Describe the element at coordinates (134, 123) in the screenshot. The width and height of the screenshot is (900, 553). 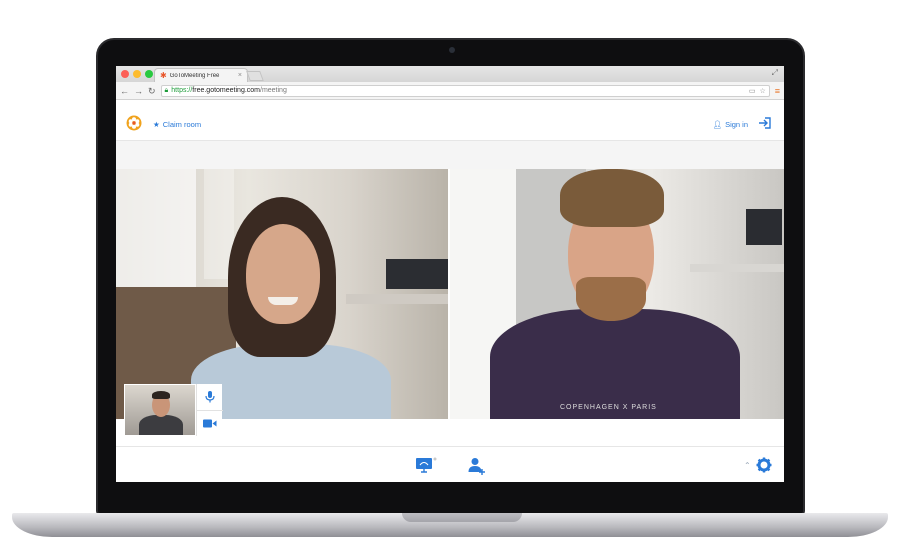
I see `gotomeeting-logo-icon` at that location.